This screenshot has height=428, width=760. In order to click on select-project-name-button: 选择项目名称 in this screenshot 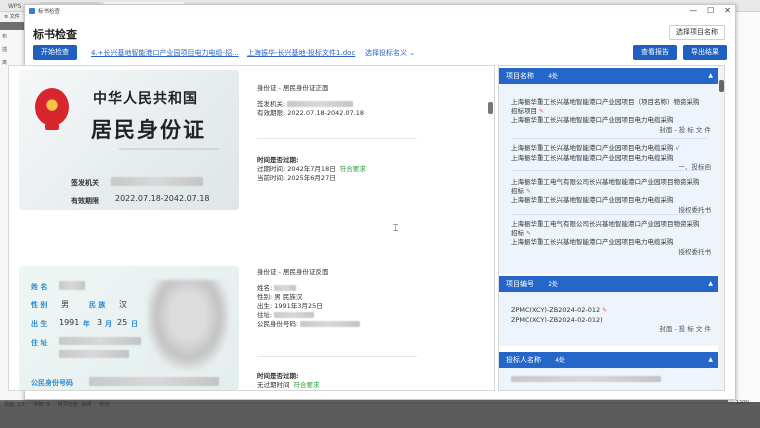, I will do `click(697, 32)`.